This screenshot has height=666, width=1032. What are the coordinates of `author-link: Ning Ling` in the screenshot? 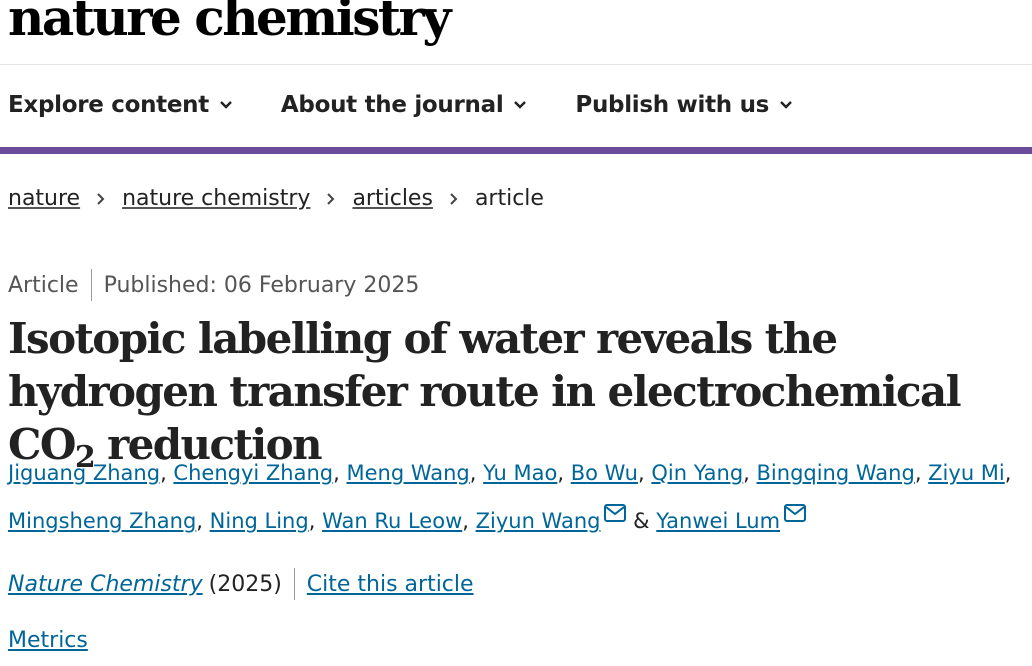 It's located at (259, 521).